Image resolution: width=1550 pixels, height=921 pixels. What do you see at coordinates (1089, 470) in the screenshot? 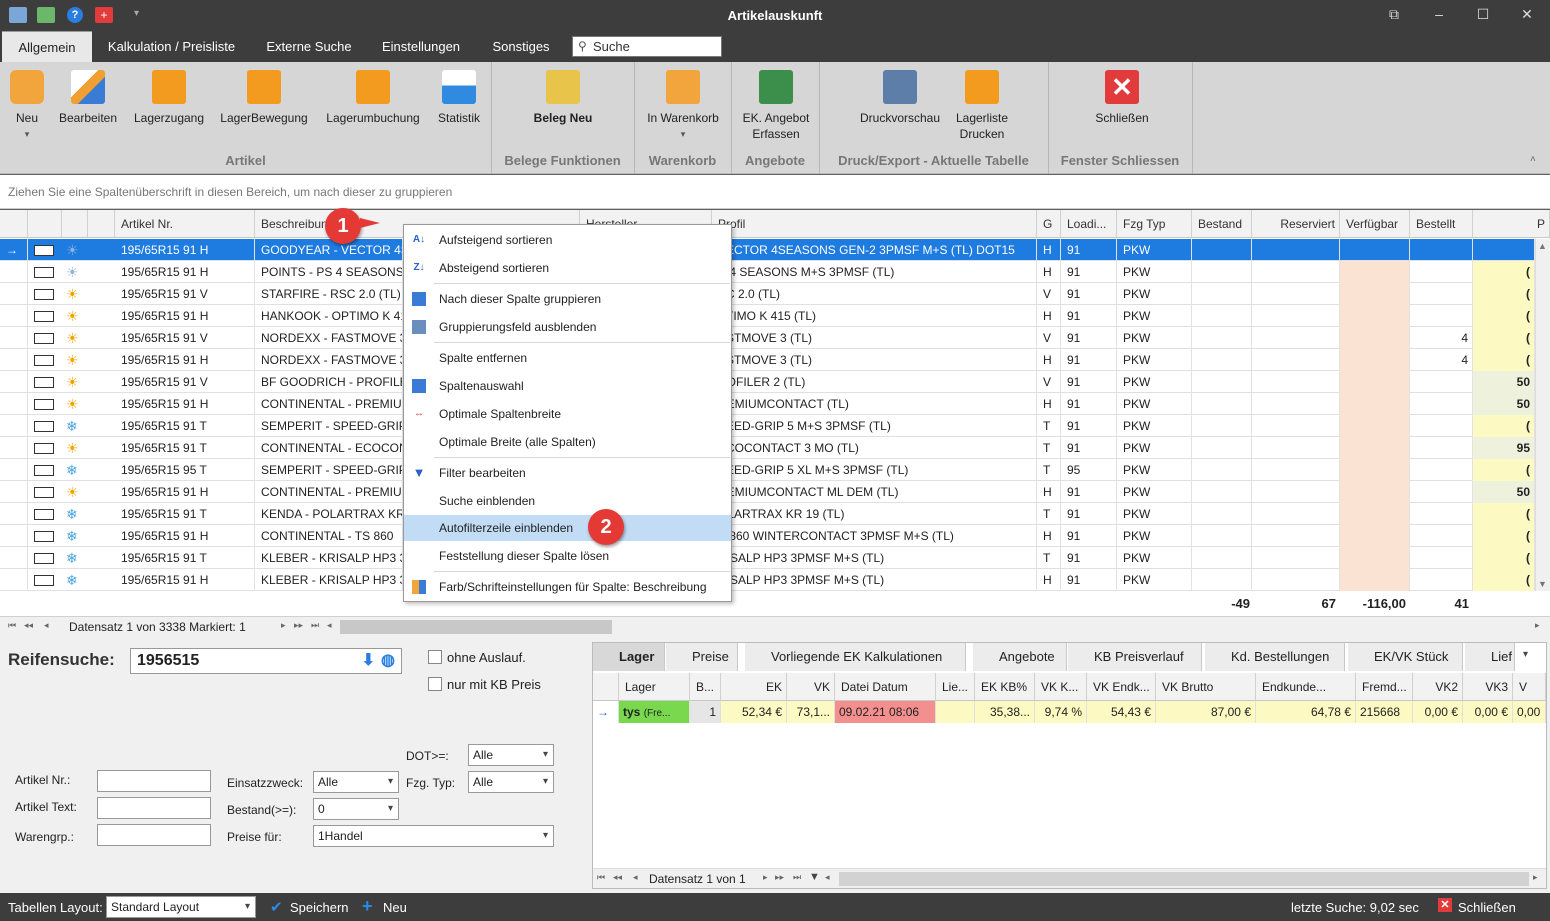
I see `cell-li: 95` at bounding box center [1089, 470].